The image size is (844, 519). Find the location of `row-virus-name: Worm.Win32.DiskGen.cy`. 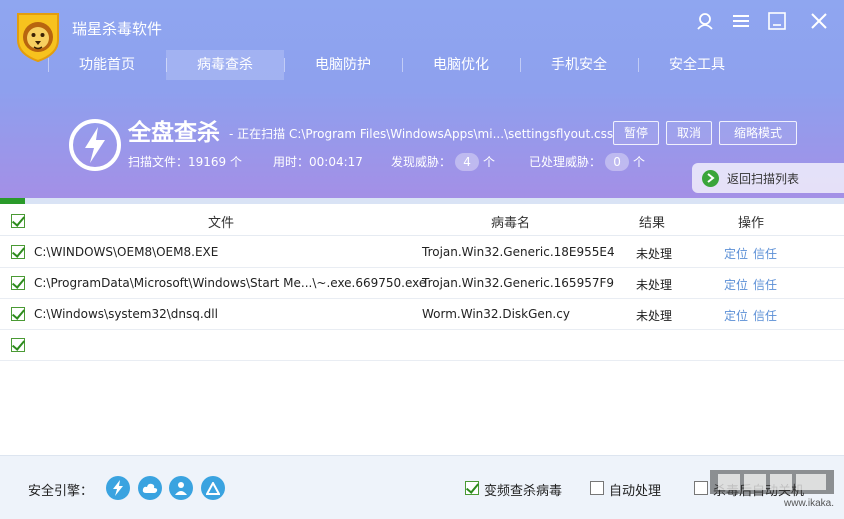

row-virus-name: Worm.Win32.DiskGen.cy is located at coordinates (496, 314).